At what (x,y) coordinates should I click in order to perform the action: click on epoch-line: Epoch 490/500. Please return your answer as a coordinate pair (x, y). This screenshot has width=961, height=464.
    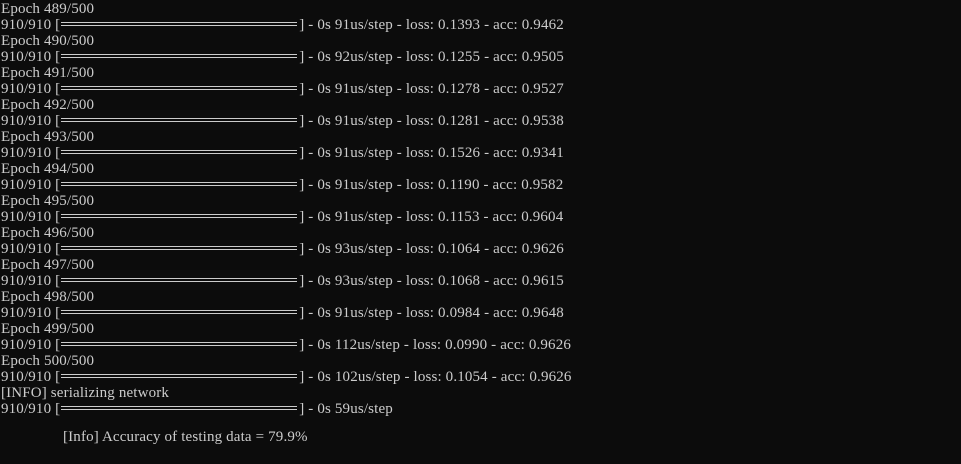
    Looking at the image, I should click on (48, 41).